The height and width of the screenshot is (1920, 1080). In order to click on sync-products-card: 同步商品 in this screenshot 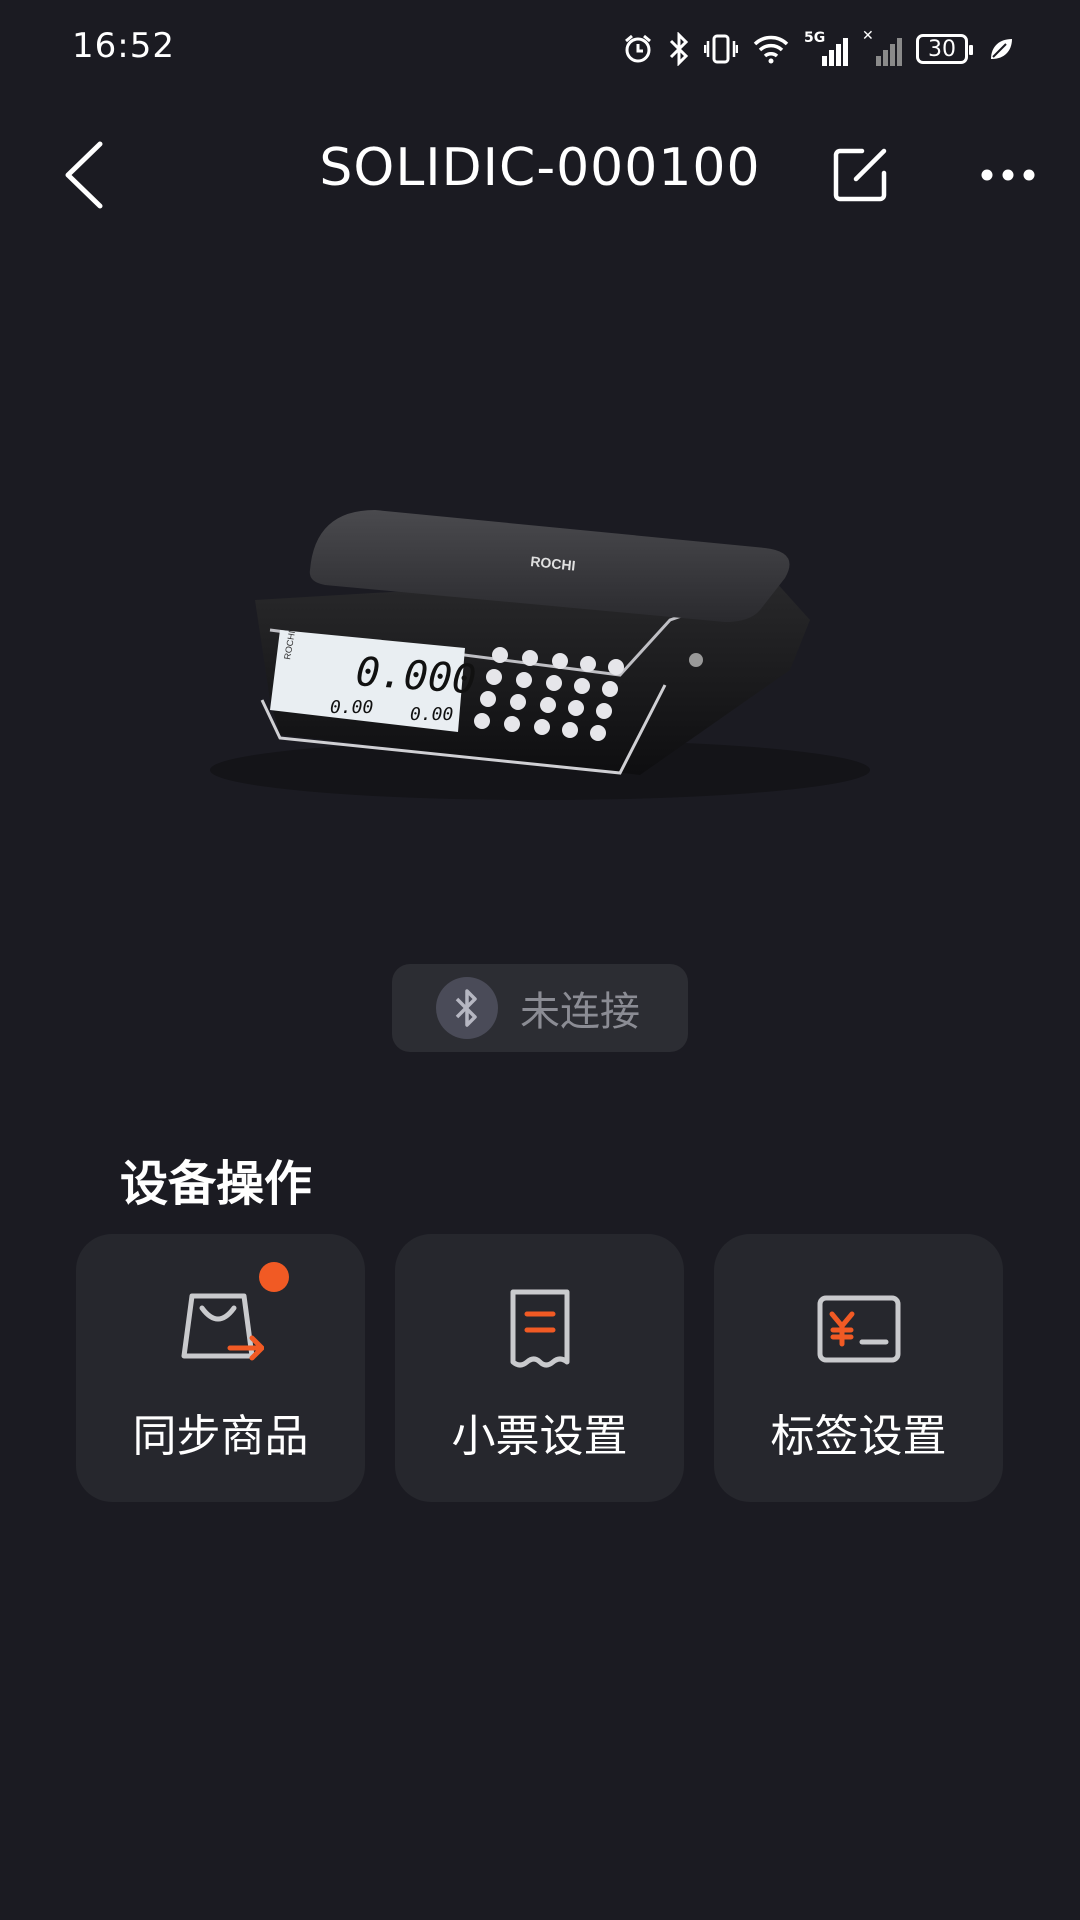, I will do `click(220, 1368)`.